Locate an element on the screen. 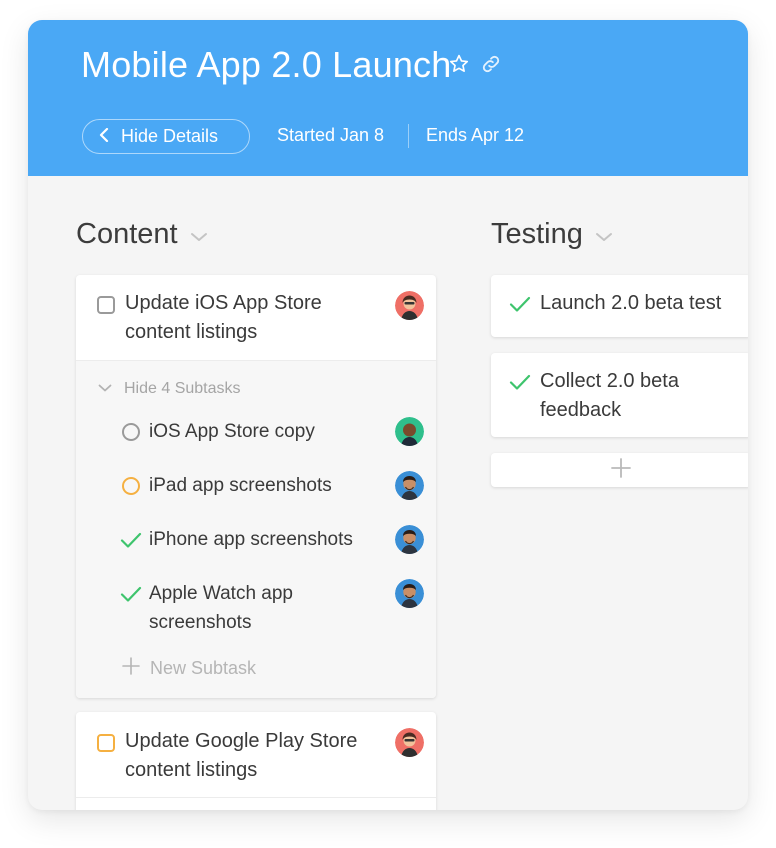 The image size is (776, 848). hide-details-label: Hide Details is located at coordinates (170, 136).